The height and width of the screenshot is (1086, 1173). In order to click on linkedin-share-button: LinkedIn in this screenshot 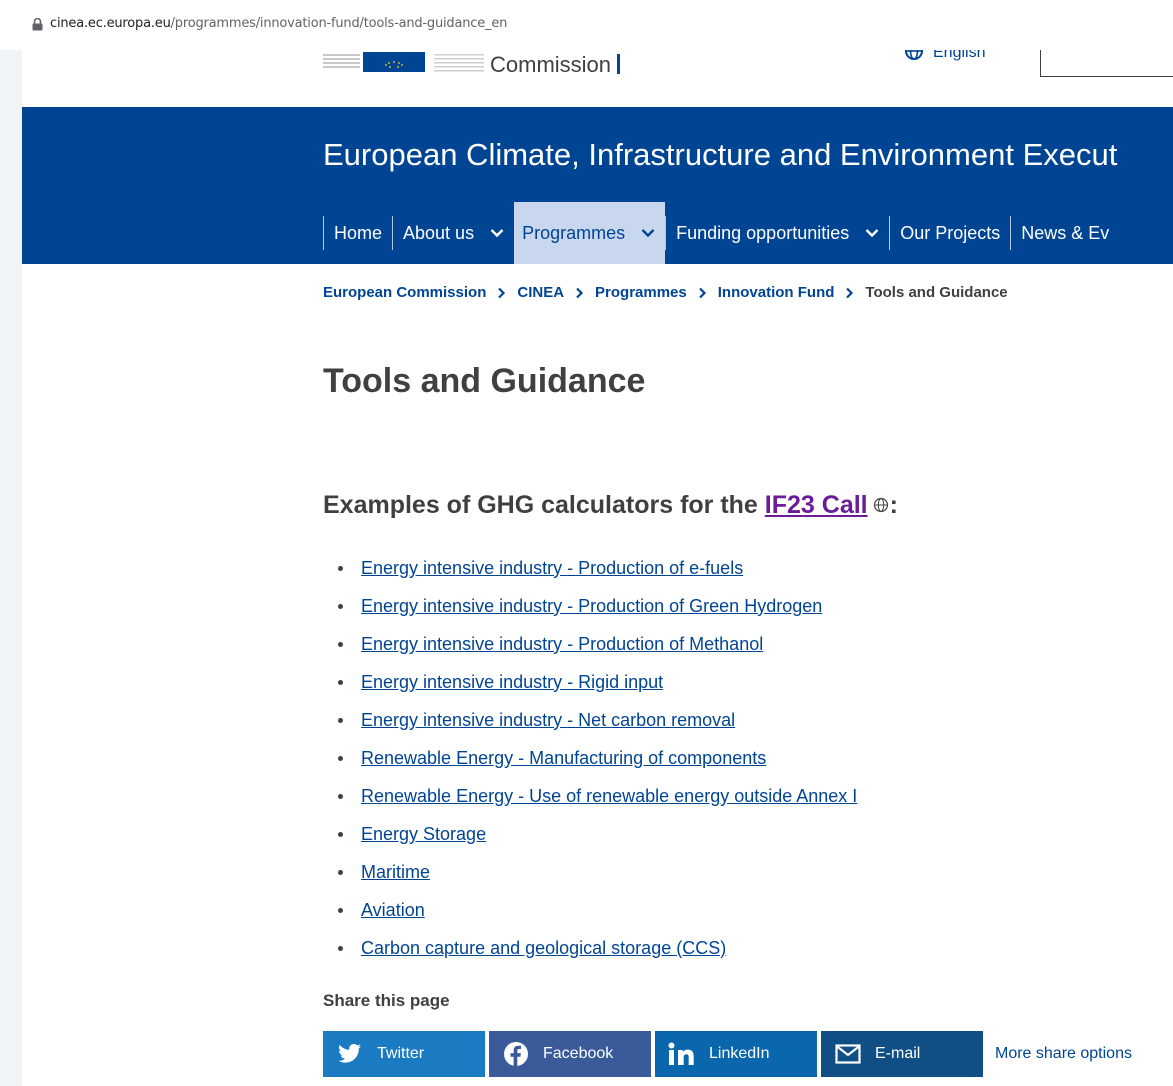, I will do `click(736, 1054)`.